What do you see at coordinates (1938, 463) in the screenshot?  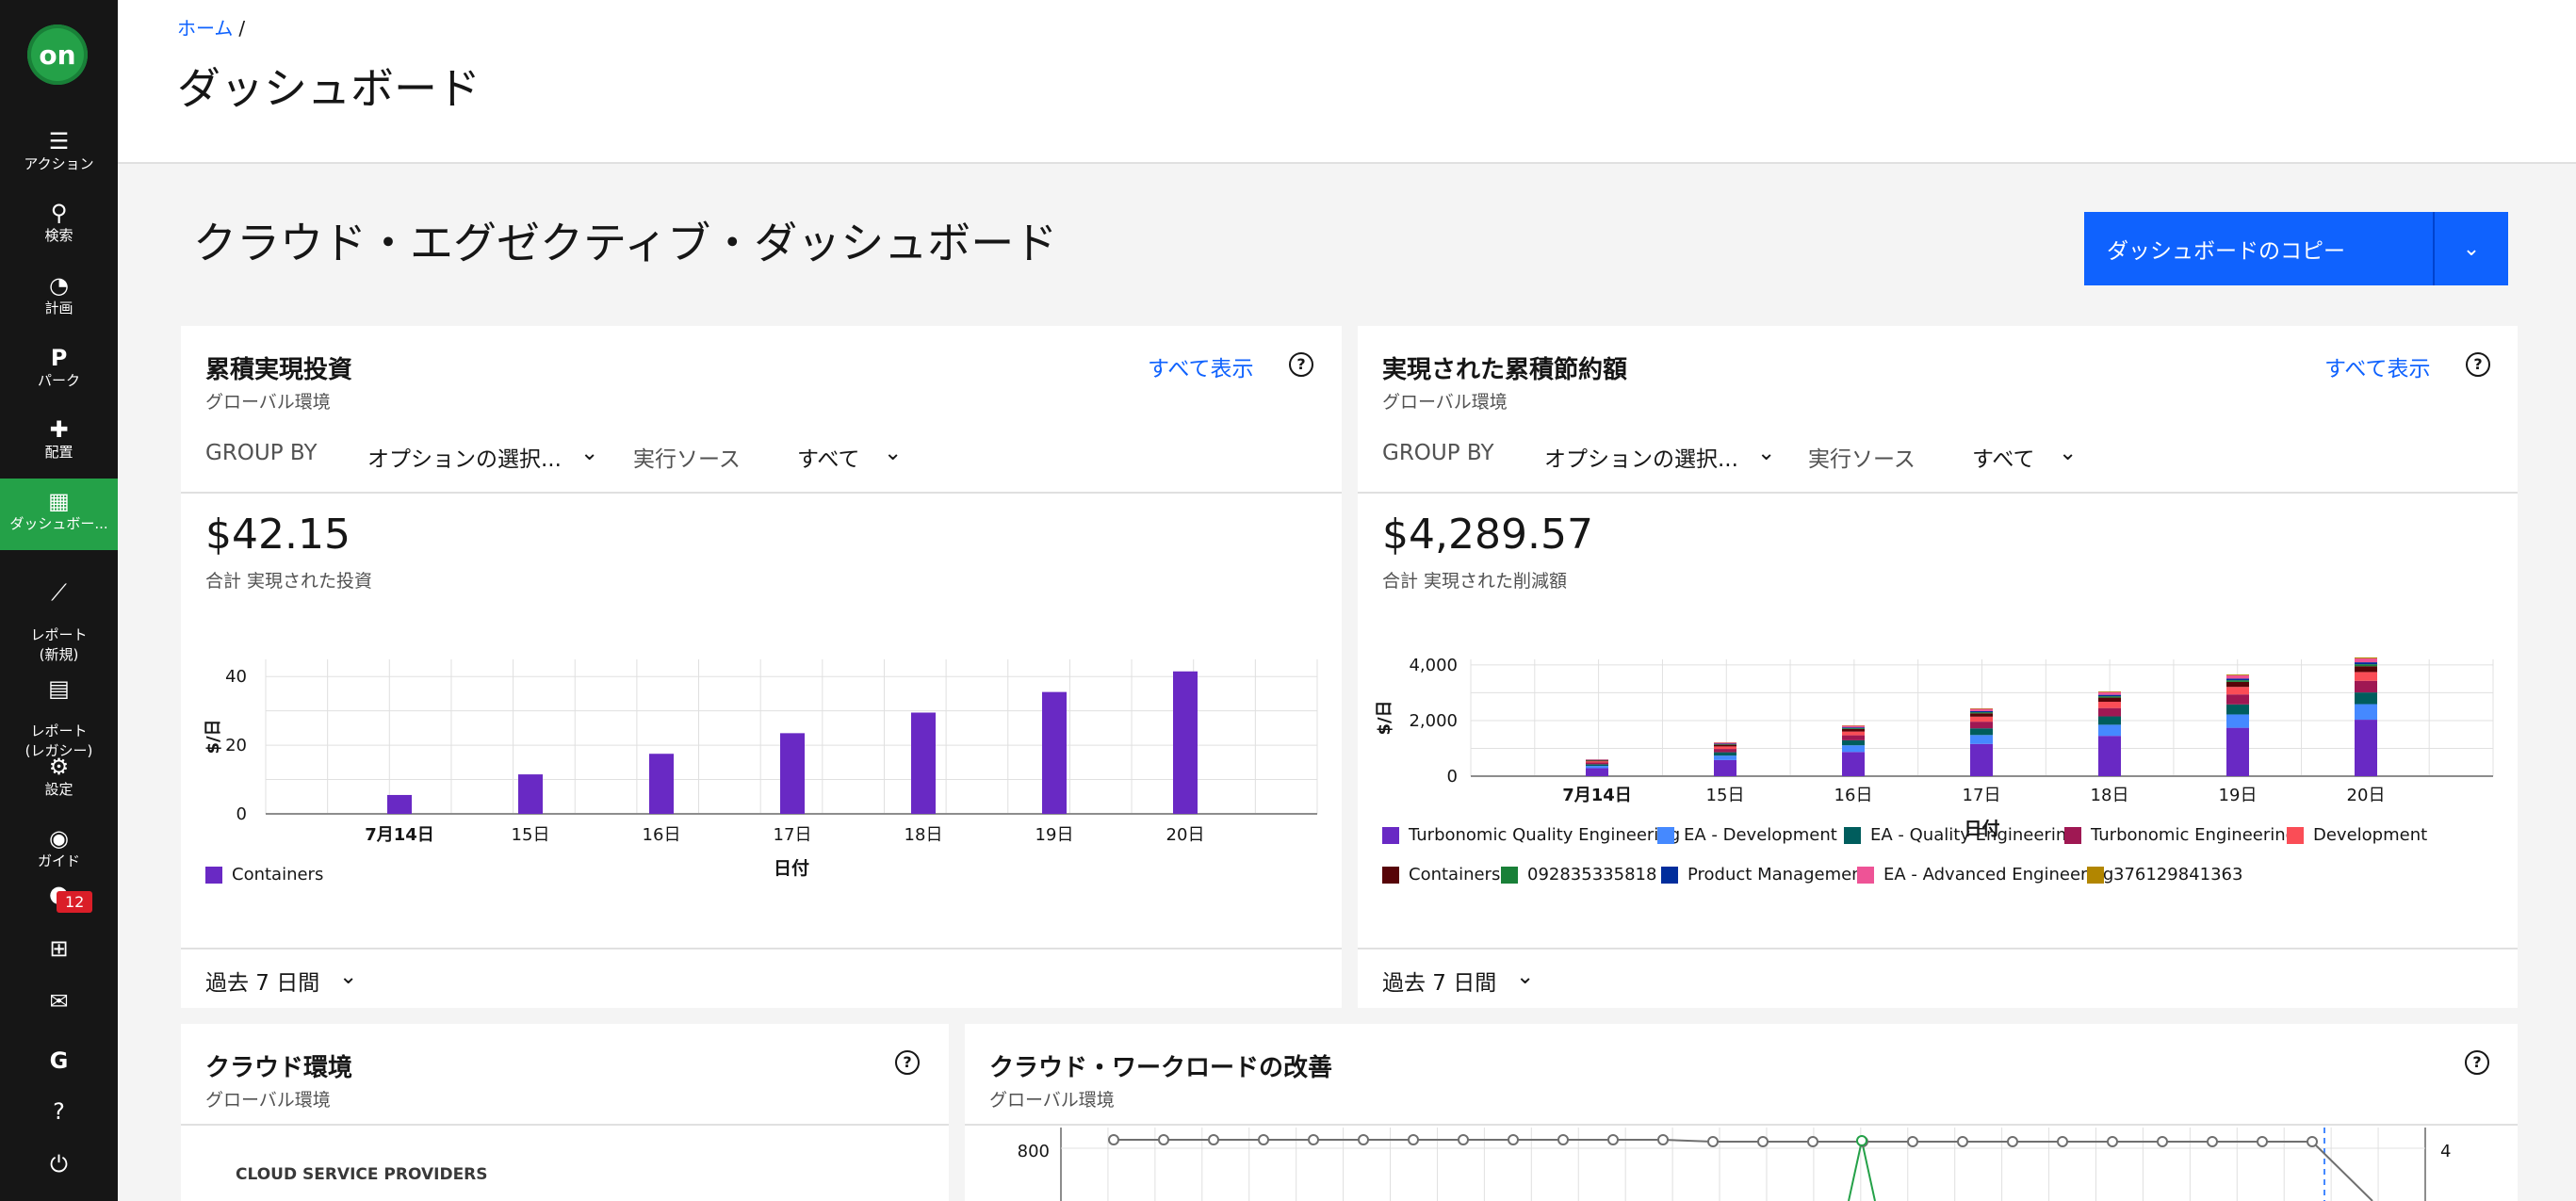 I see `filter-row: GROUP BY オプションの選択... ⌄ 実行ソース すべて ⌄` at bounding box center [1938, 463].